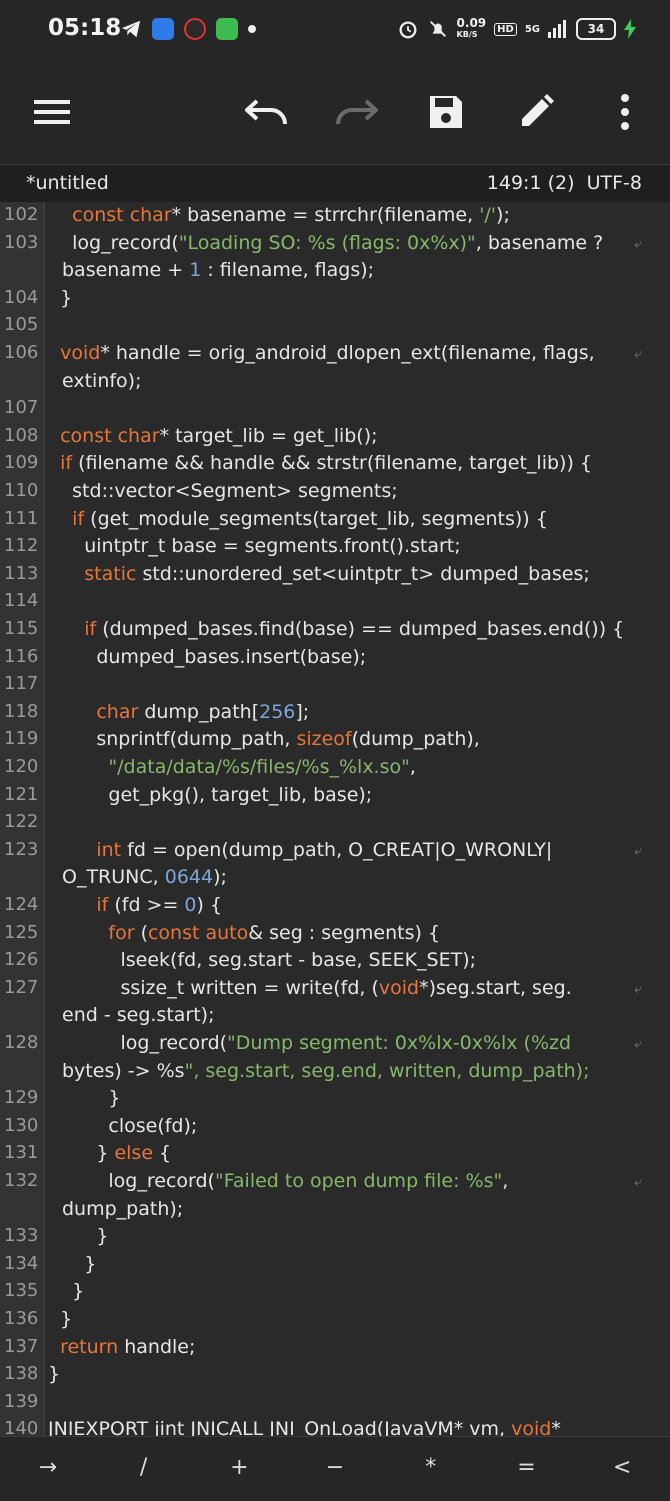 The width and height of the screenshot is (670, 1501). Describe the element at coordinates (21, 822) in the screenshot. I see `line-number: 122` at that location.